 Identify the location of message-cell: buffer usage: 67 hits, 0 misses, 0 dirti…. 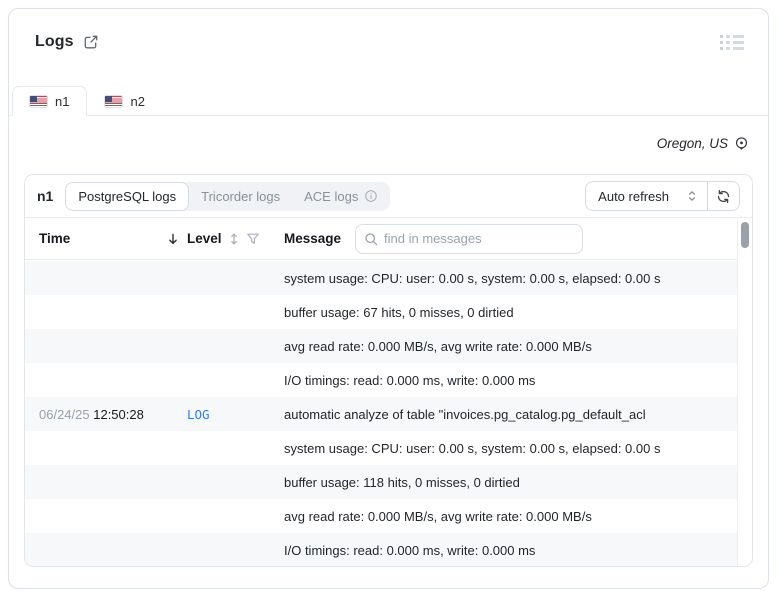
(399, 312).